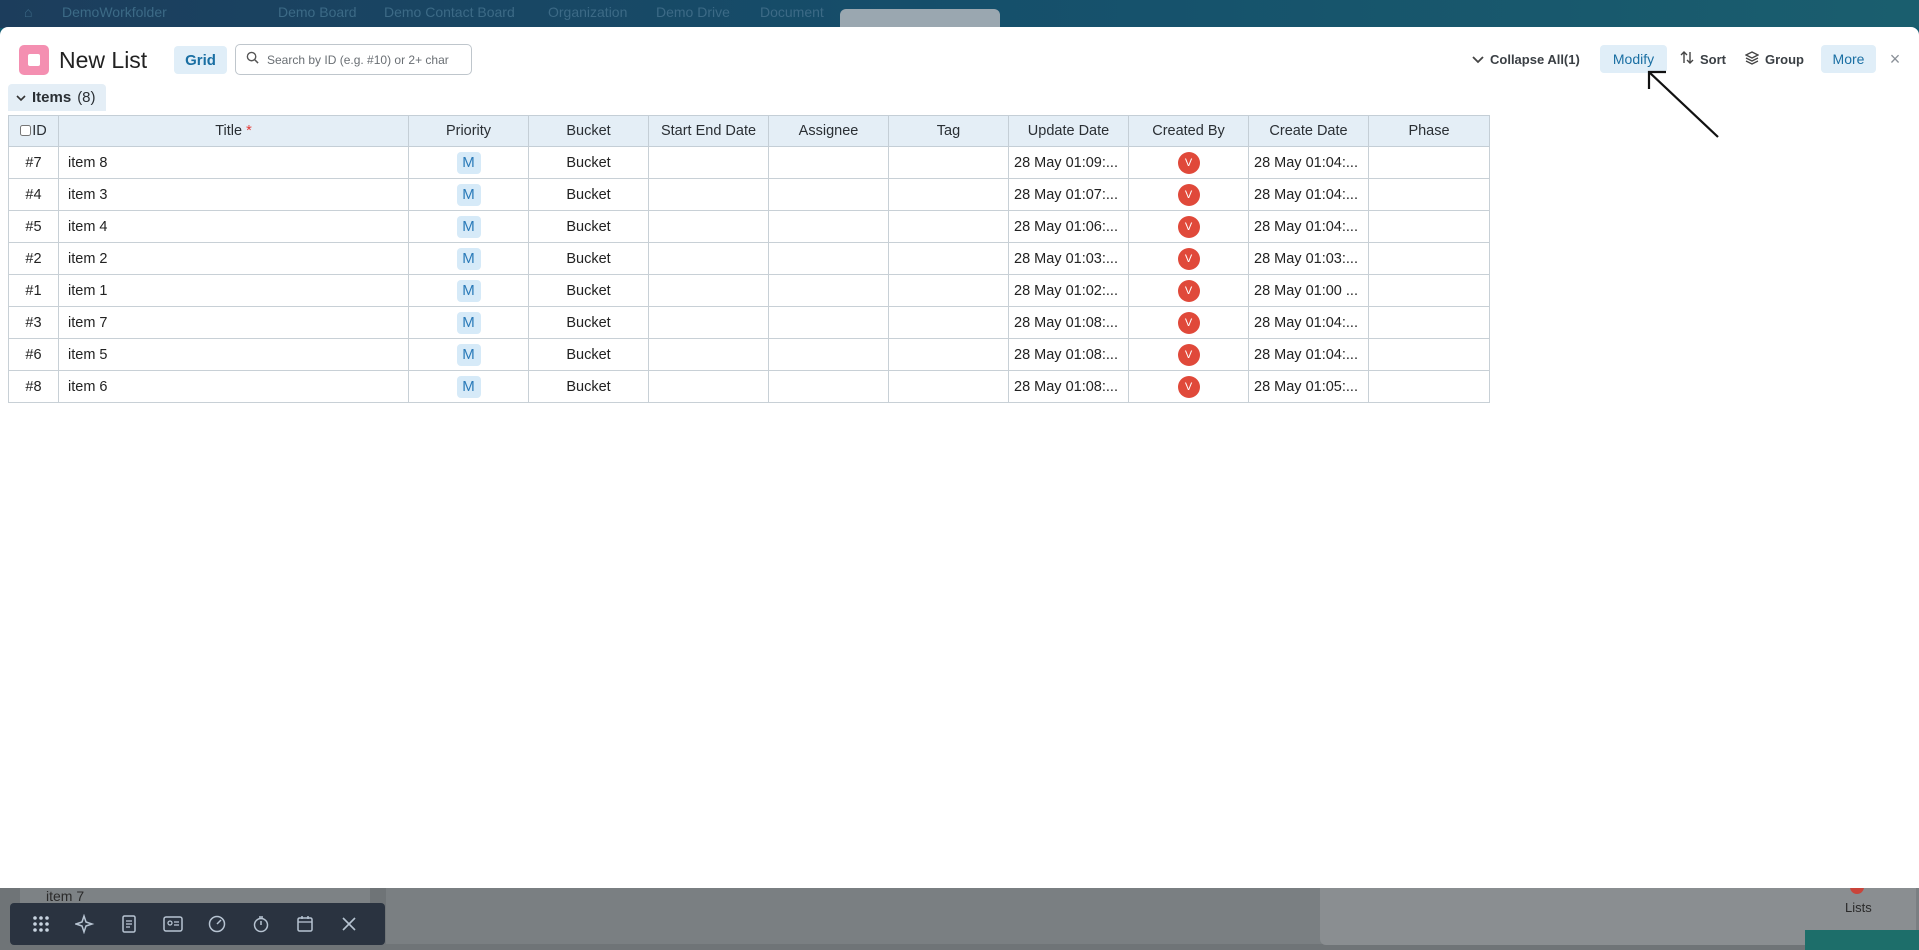 This screenshot has height=950, width=1919. I want to click on column-header-priority: Priority, so click(468, 131).